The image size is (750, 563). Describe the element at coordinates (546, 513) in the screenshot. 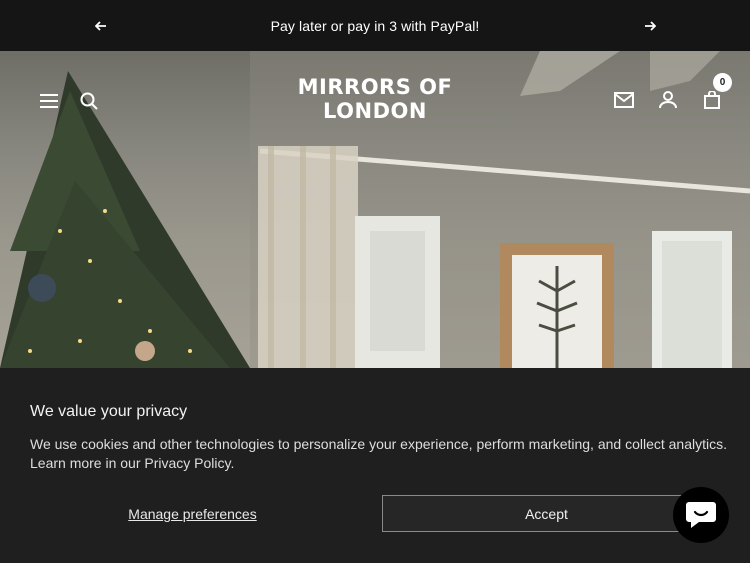

I see `accept-button: Accept` at that location.